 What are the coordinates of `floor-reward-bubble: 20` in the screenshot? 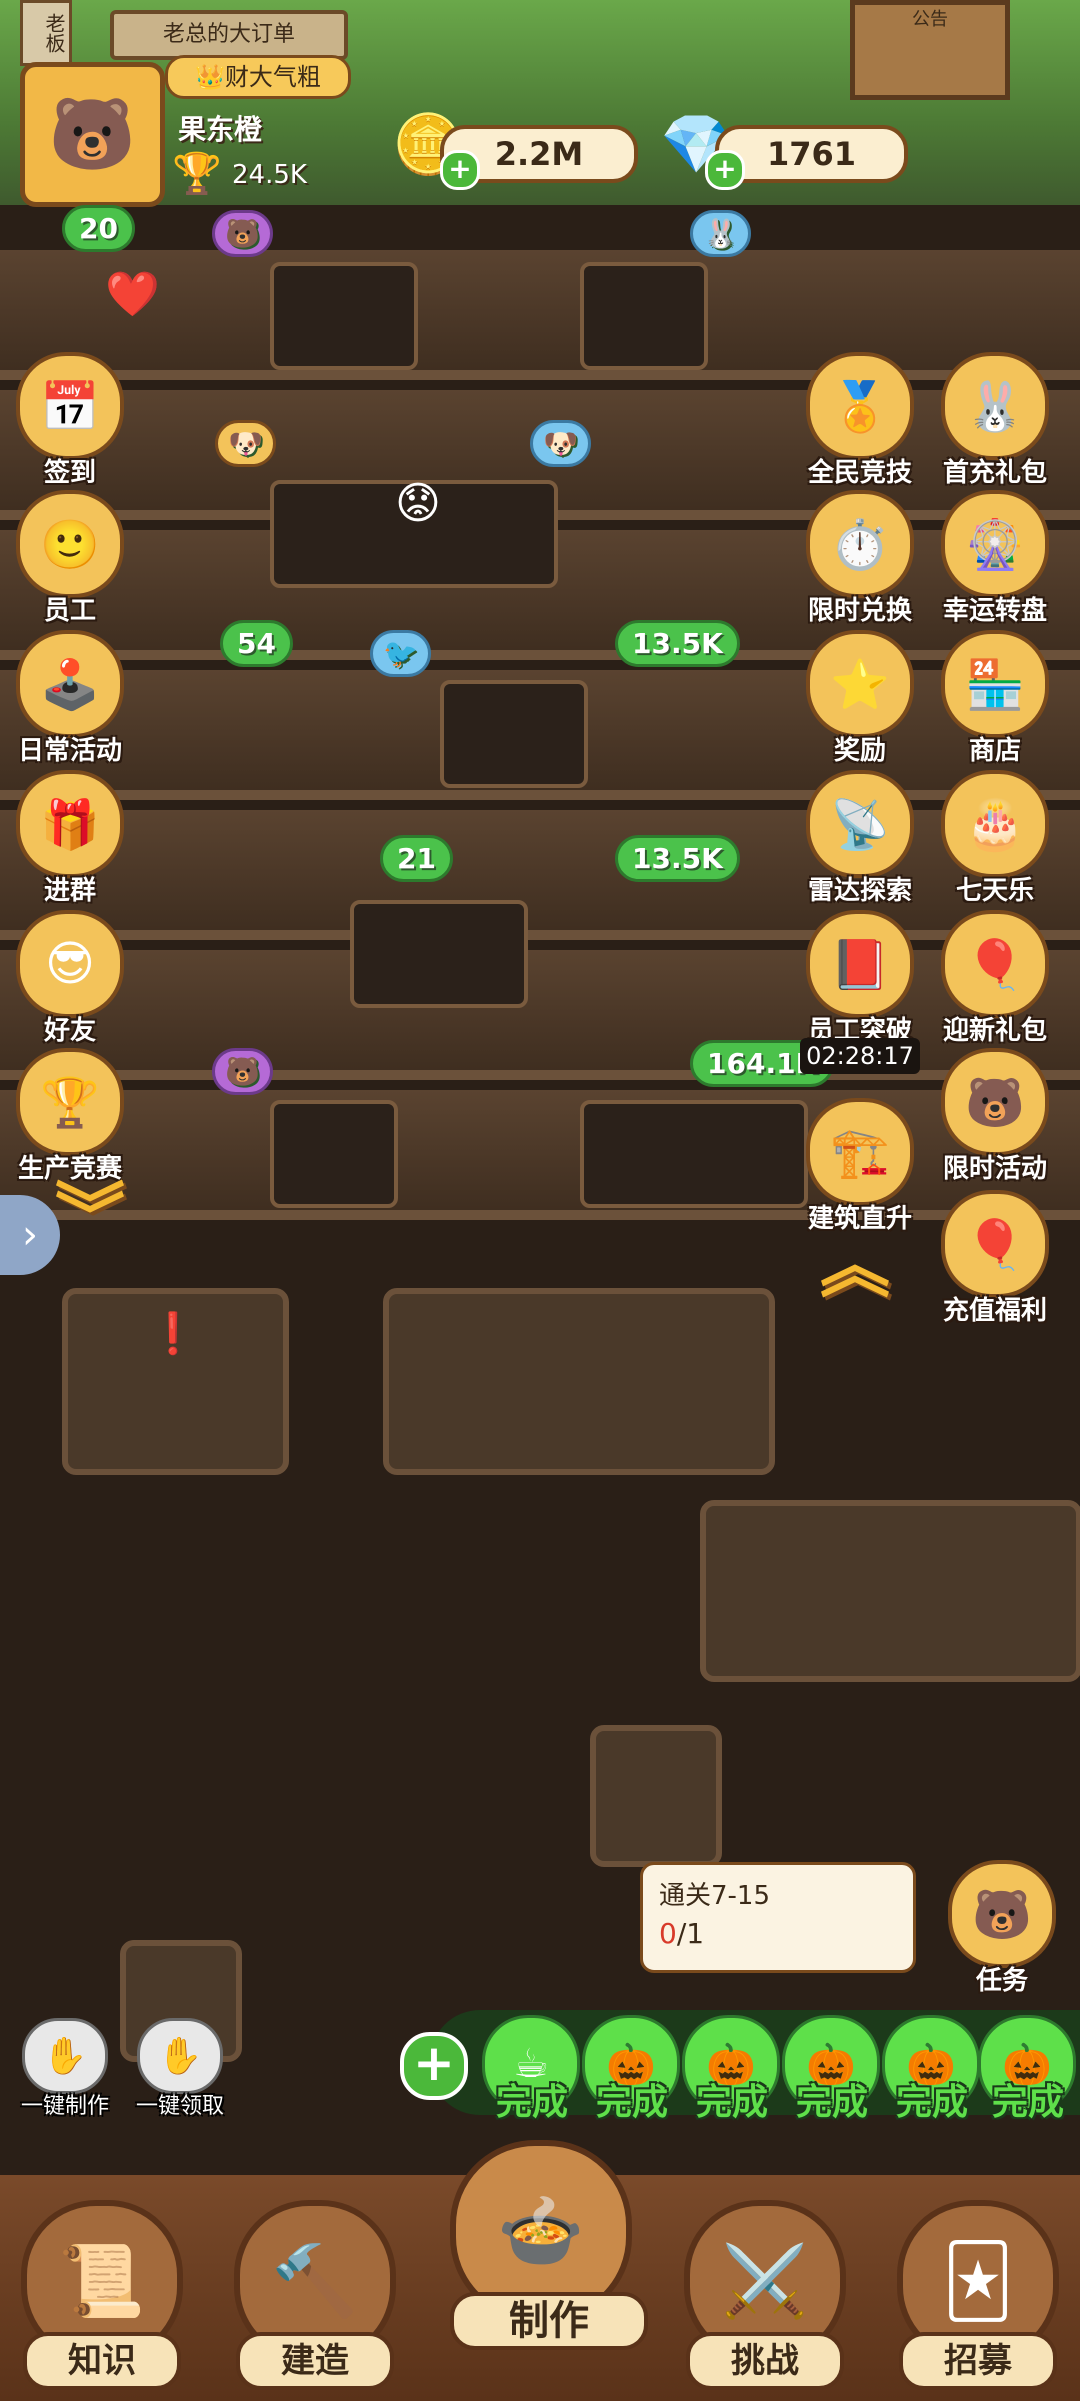 It's located at (98, 228).